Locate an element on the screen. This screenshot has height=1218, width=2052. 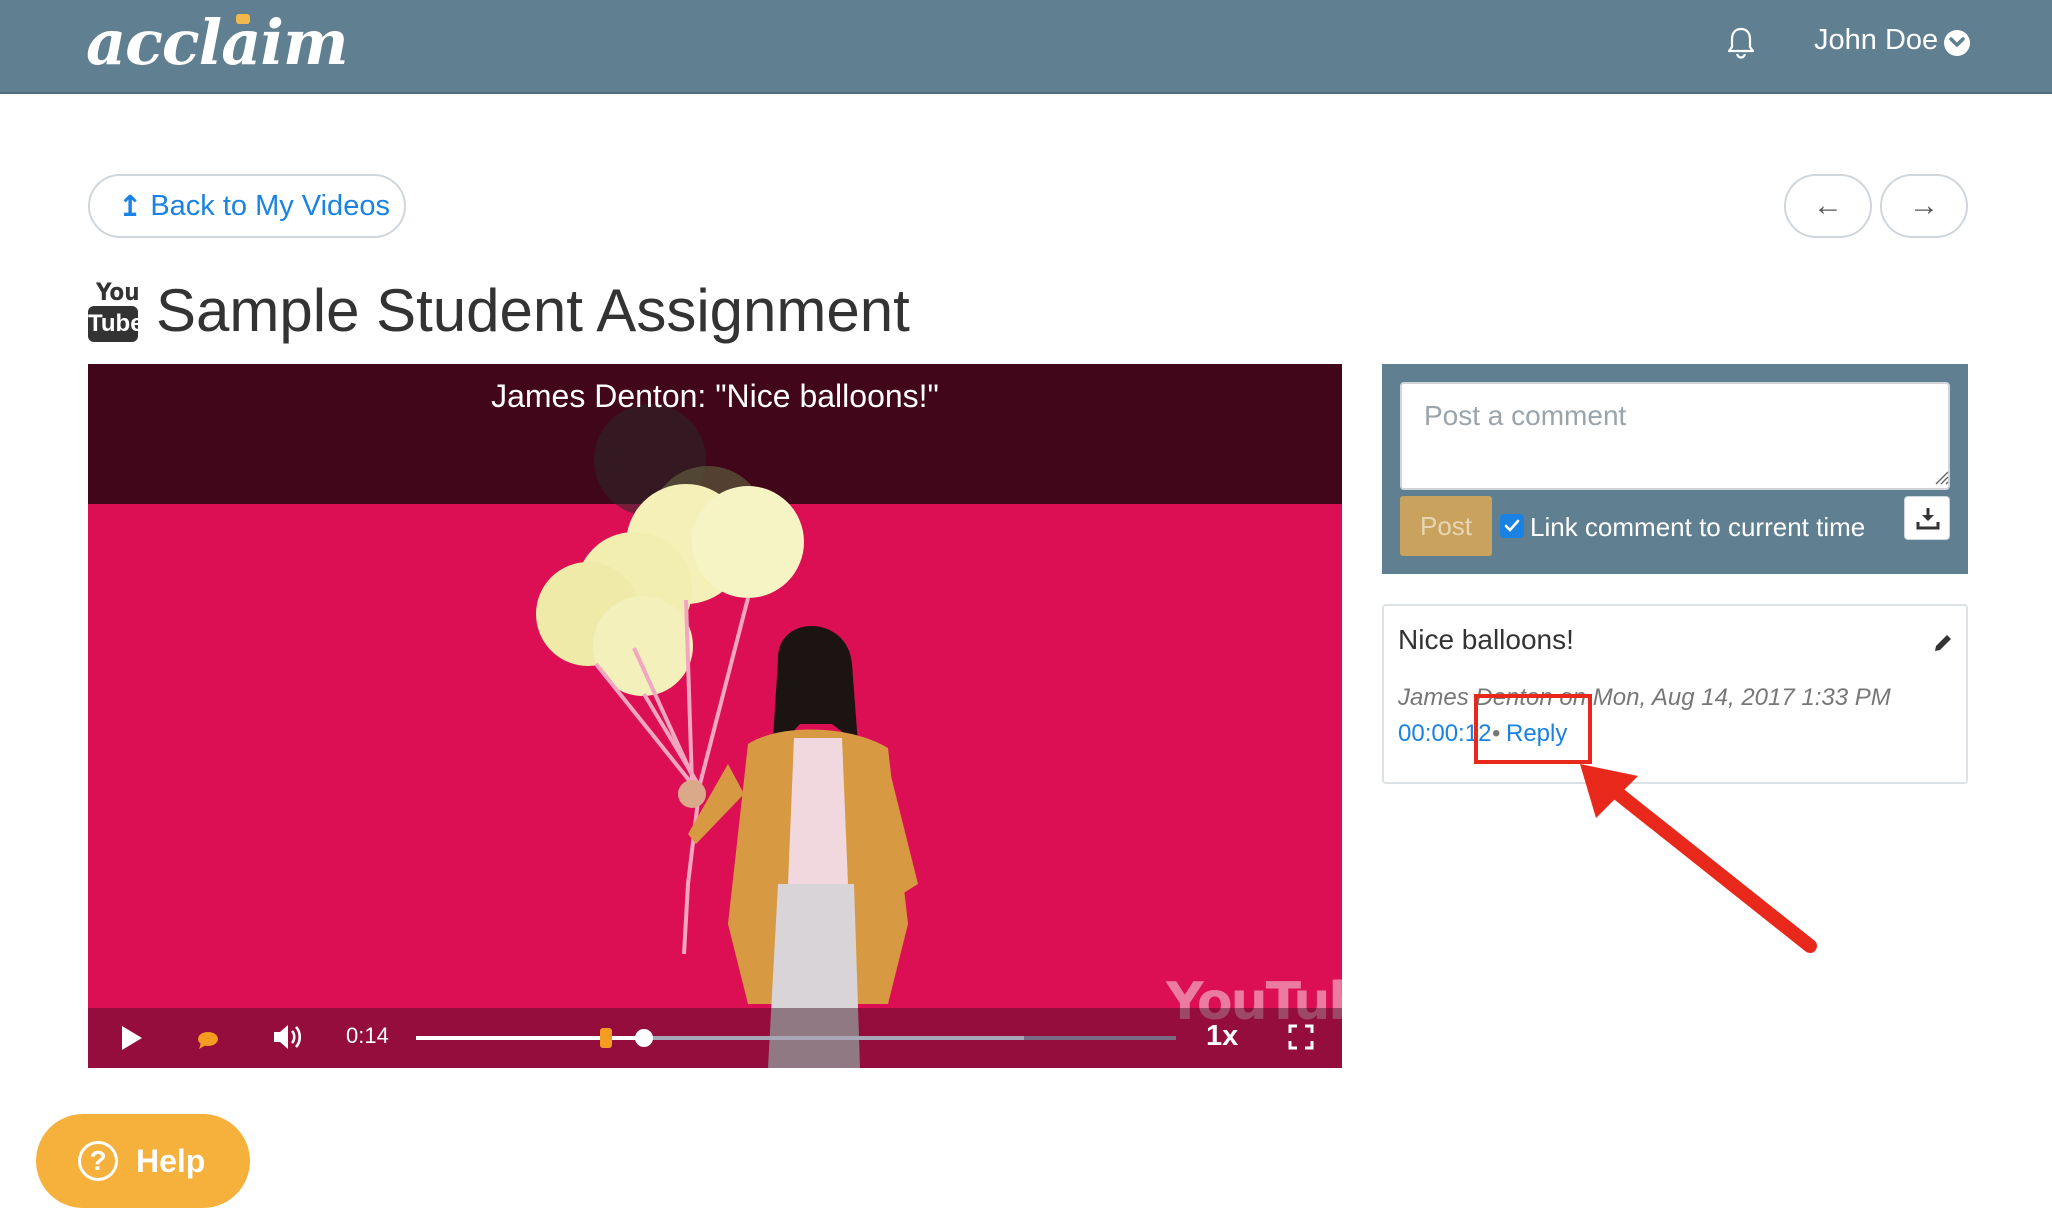
previous-video-button: ← is located at coordinates (1828, 206).